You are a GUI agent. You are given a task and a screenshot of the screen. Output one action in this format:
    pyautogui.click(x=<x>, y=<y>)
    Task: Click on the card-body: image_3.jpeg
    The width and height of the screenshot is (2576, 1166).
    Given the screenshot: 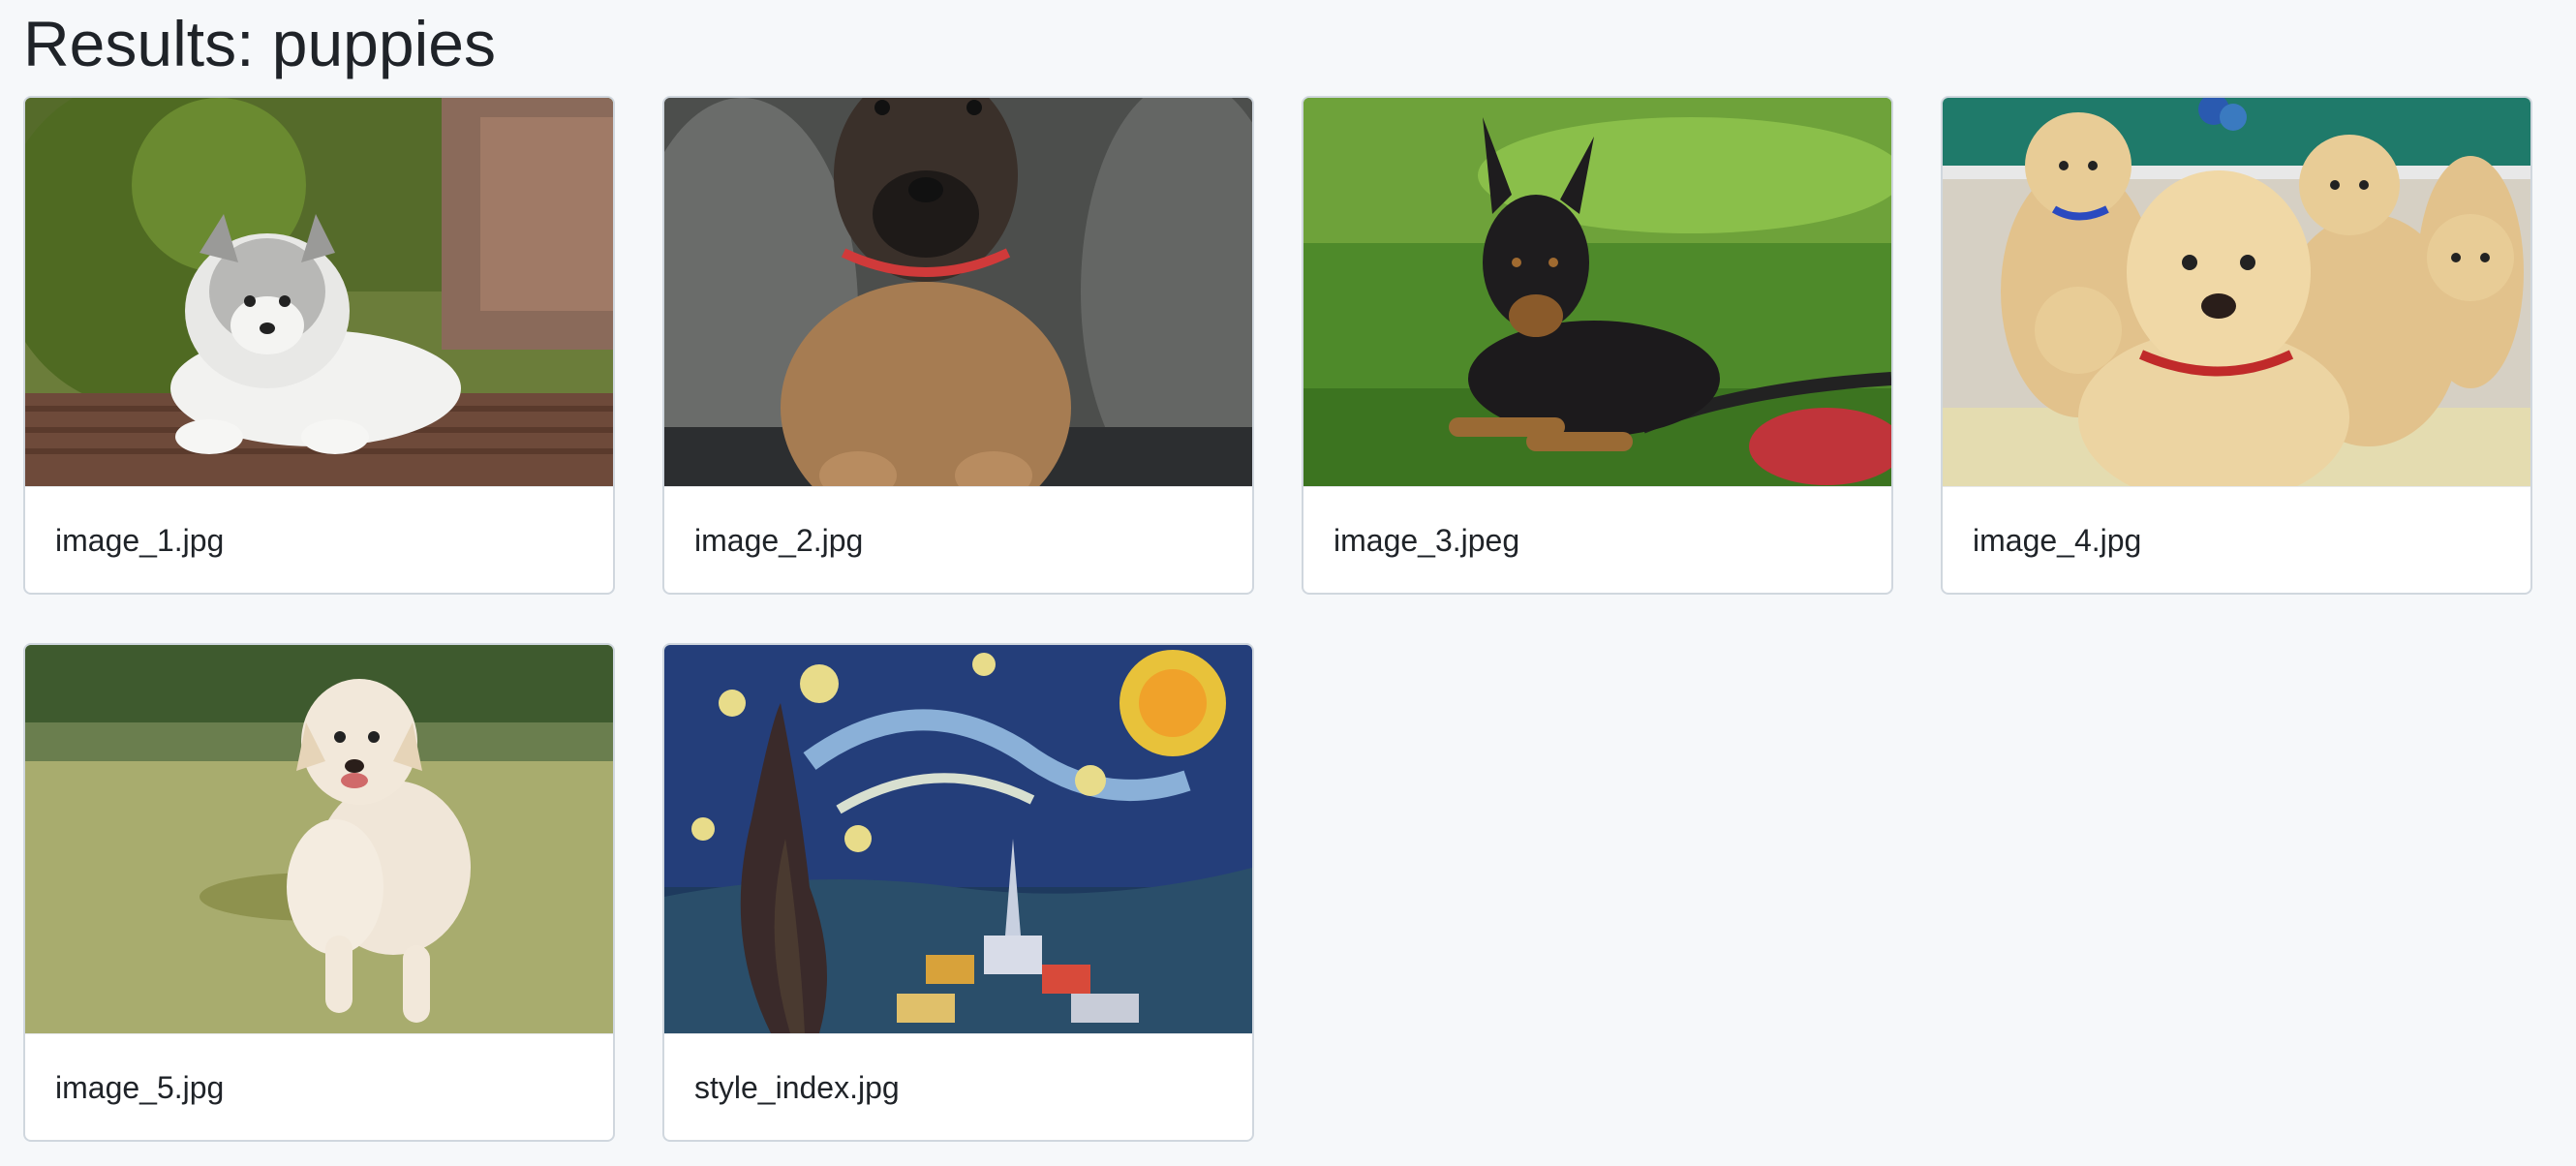 What is the action you would take?
    pyautogui.click(x=1597, y=539)
    